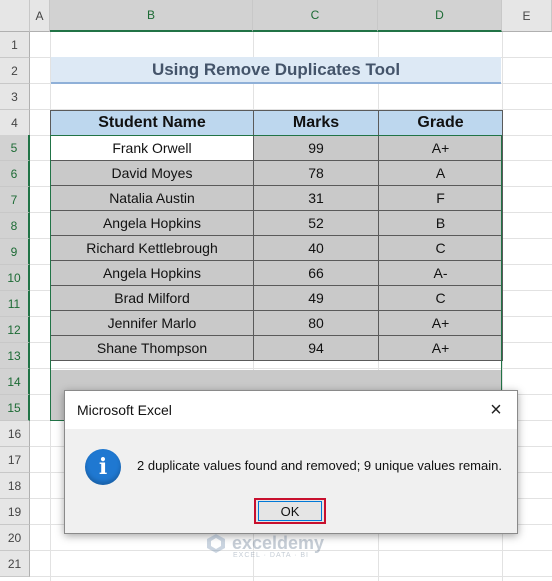 This screenshot has width=552, height=581. I want to click on row-header-19: 19, so click(15, 512).